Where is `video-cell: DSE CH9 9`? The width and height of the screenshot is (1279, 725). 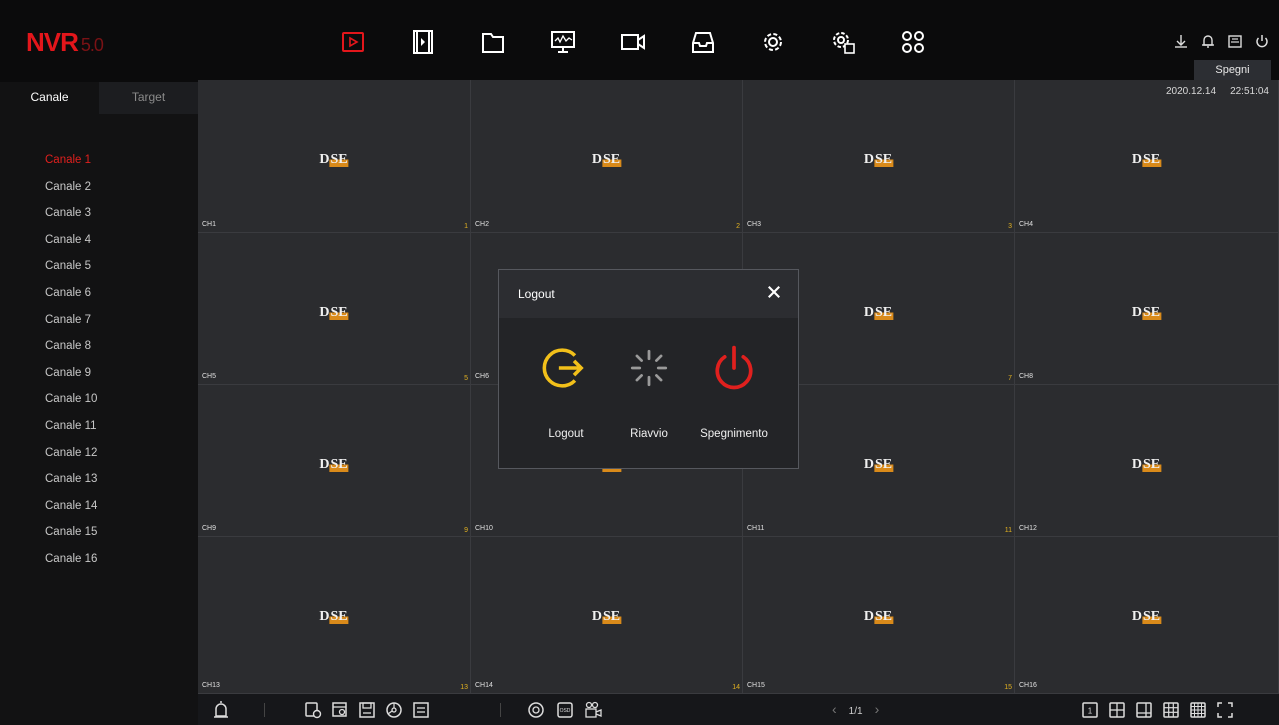 video-cell: DSE CH9 9 is located at coordinates (334, 461).